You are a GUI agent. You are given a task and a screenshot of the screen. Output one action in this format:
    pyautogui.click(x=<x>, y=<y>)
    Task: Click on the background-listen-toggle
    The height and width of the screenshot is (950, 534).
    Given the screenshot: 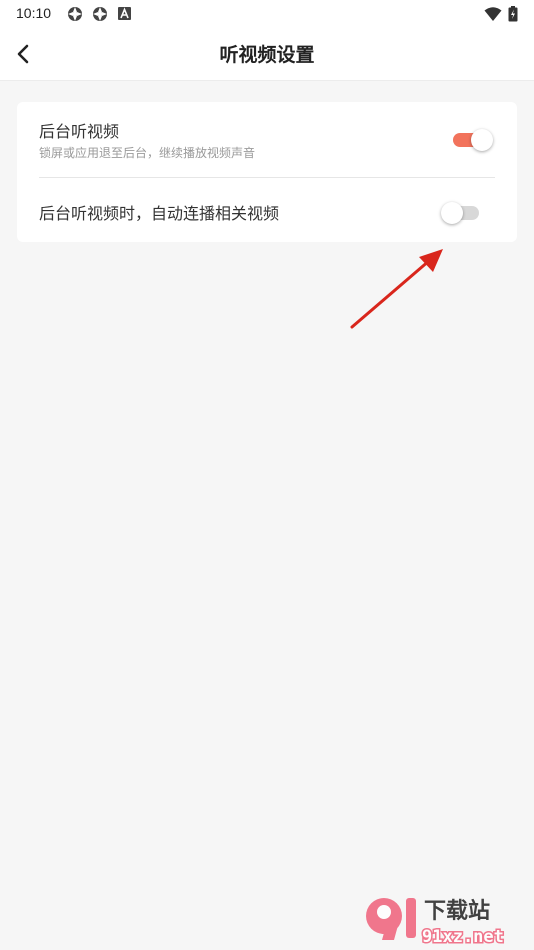 What is the action you would take?
    pyautogui.click(x=473, y=140)
    